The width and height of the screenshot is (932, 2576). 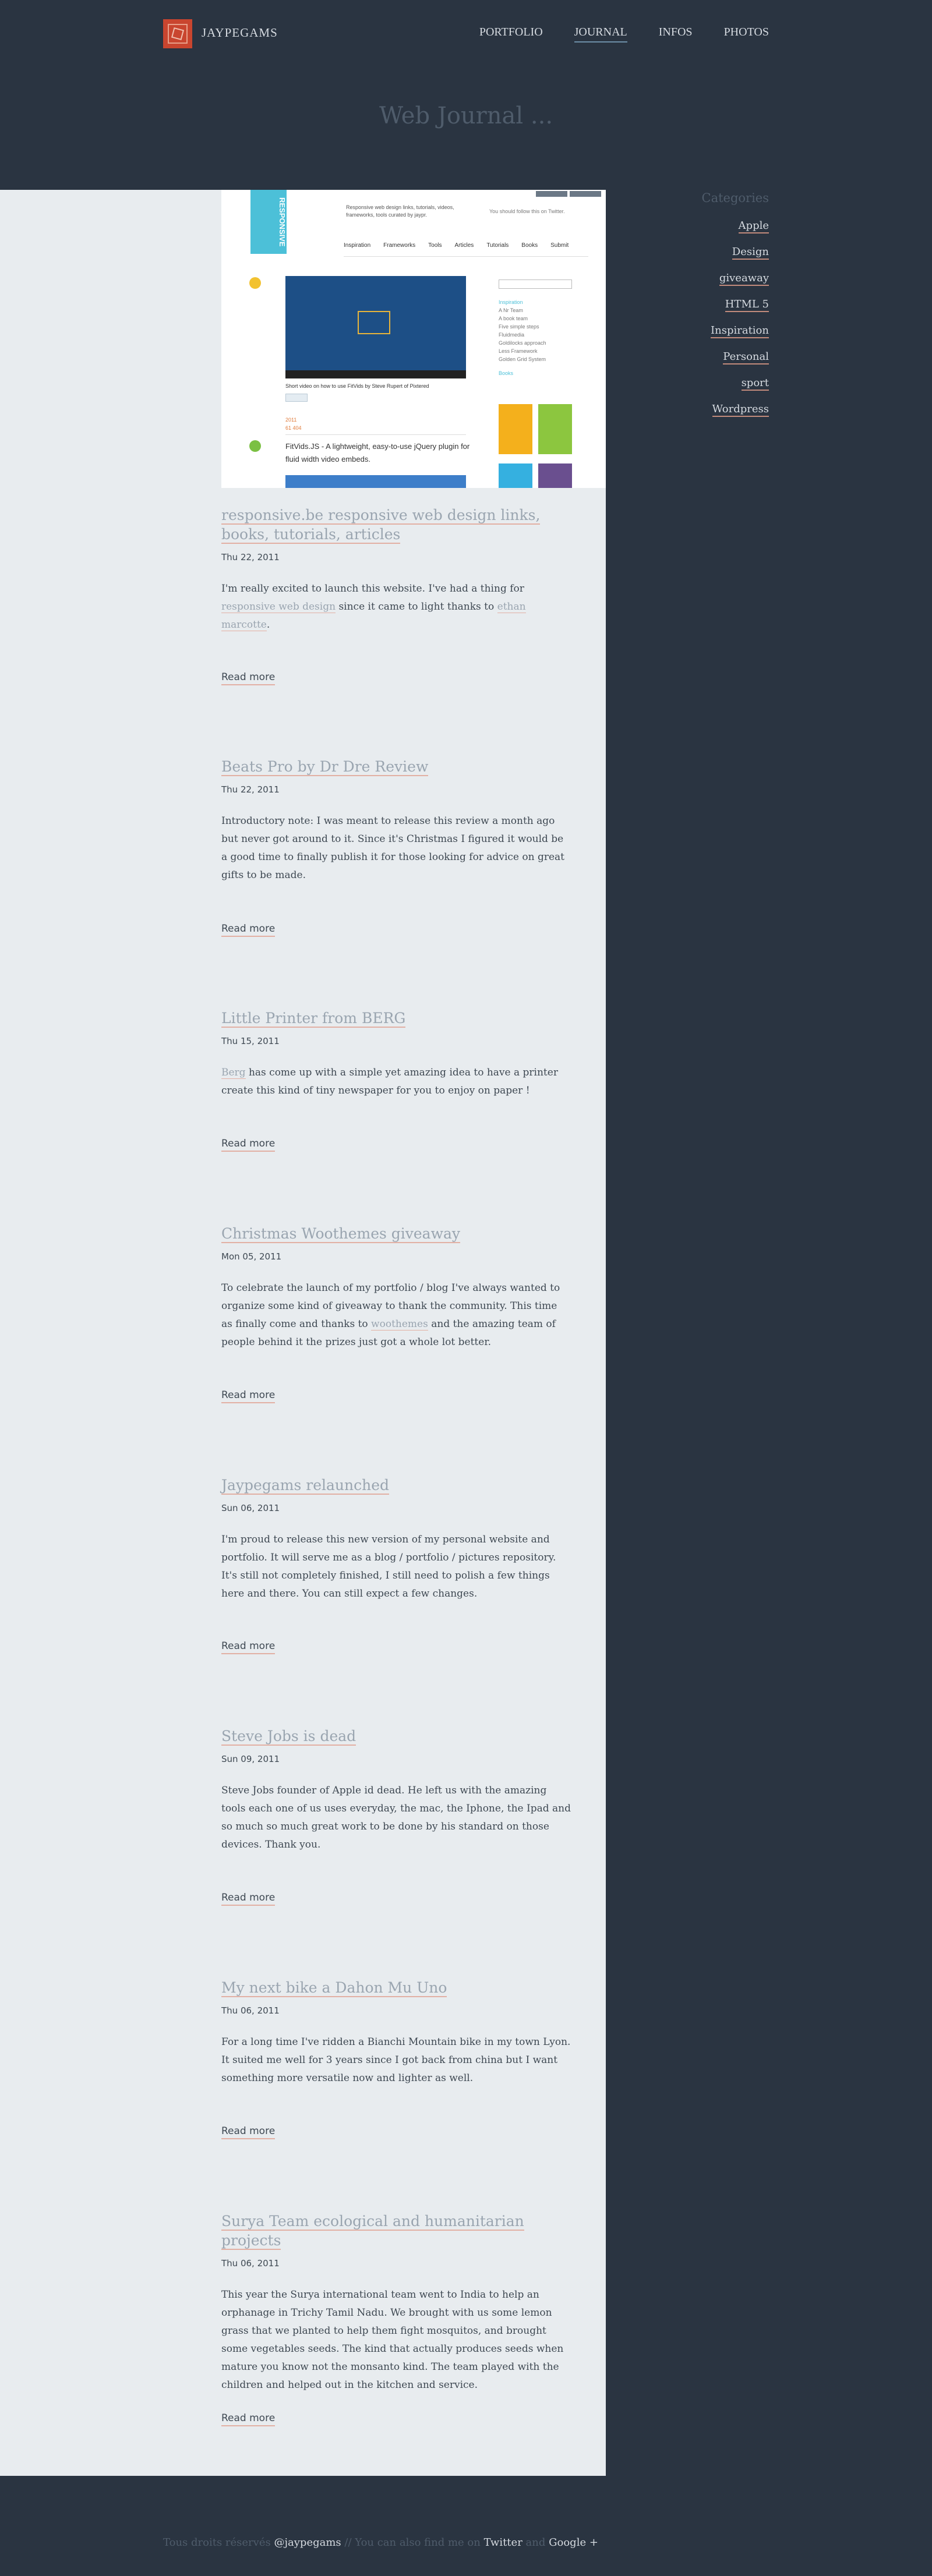 What do you see at coordinates (375, 327) in the screenshot?
I see `hero-video-thumbnail` at bounding box center [375, 327].